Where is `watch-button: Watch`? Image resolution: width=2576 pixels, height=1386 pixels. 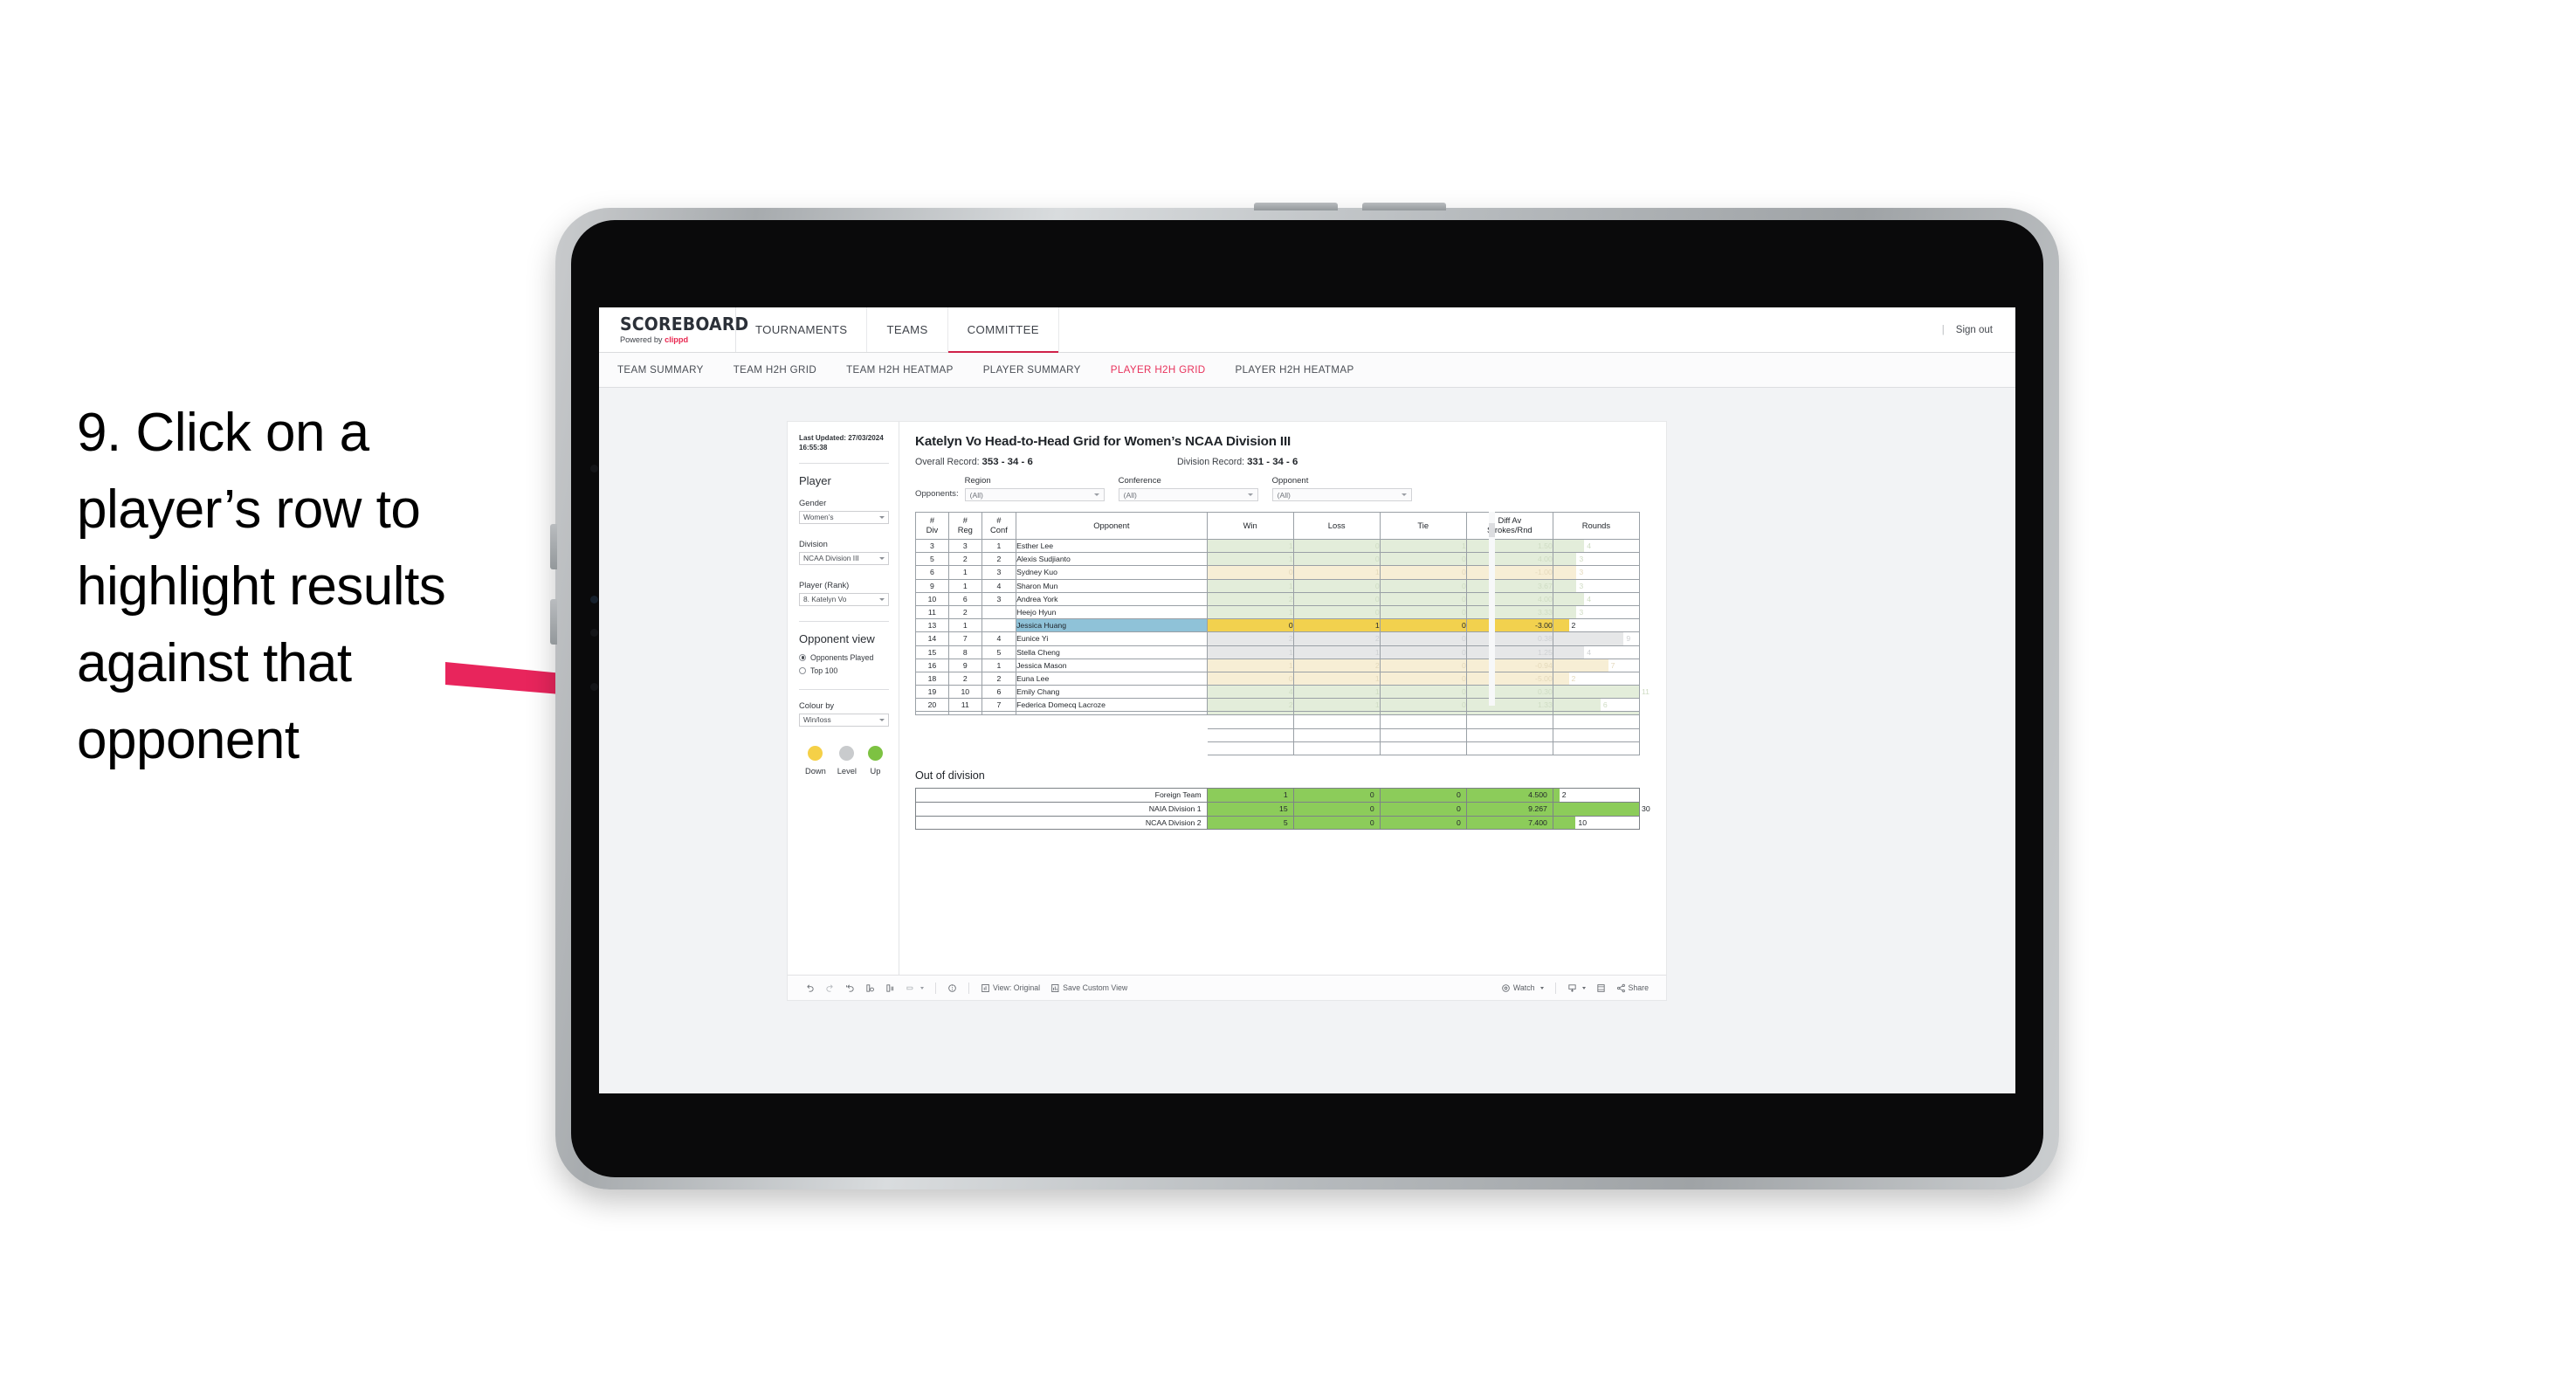 watch-button: Watch is located at coordinates (1522, 988).